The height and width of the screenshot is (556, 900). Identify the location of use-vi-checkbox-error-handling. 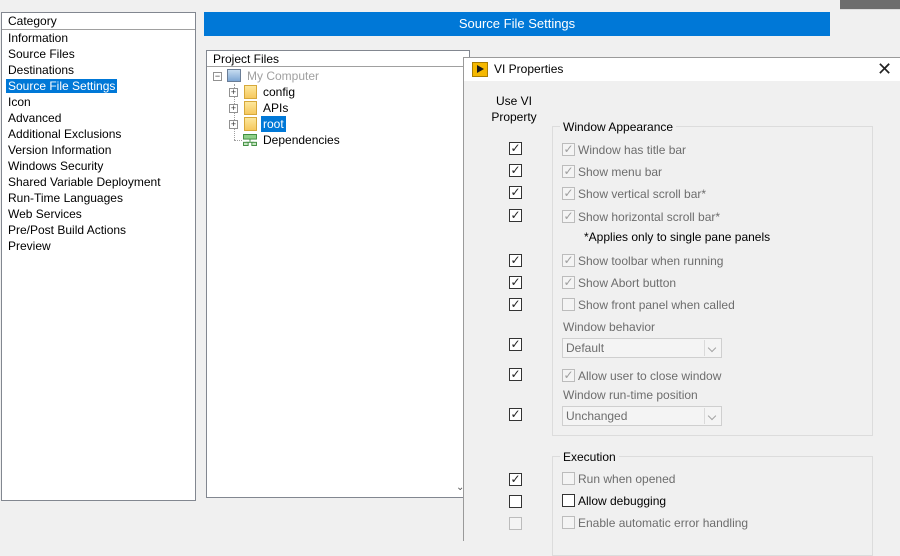
(515, 523).